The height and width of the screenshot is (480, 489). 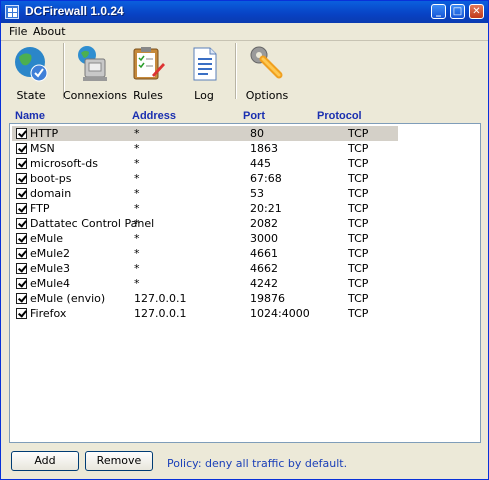 I want to click on cell-port: 4661, so click(x=264, y=253).